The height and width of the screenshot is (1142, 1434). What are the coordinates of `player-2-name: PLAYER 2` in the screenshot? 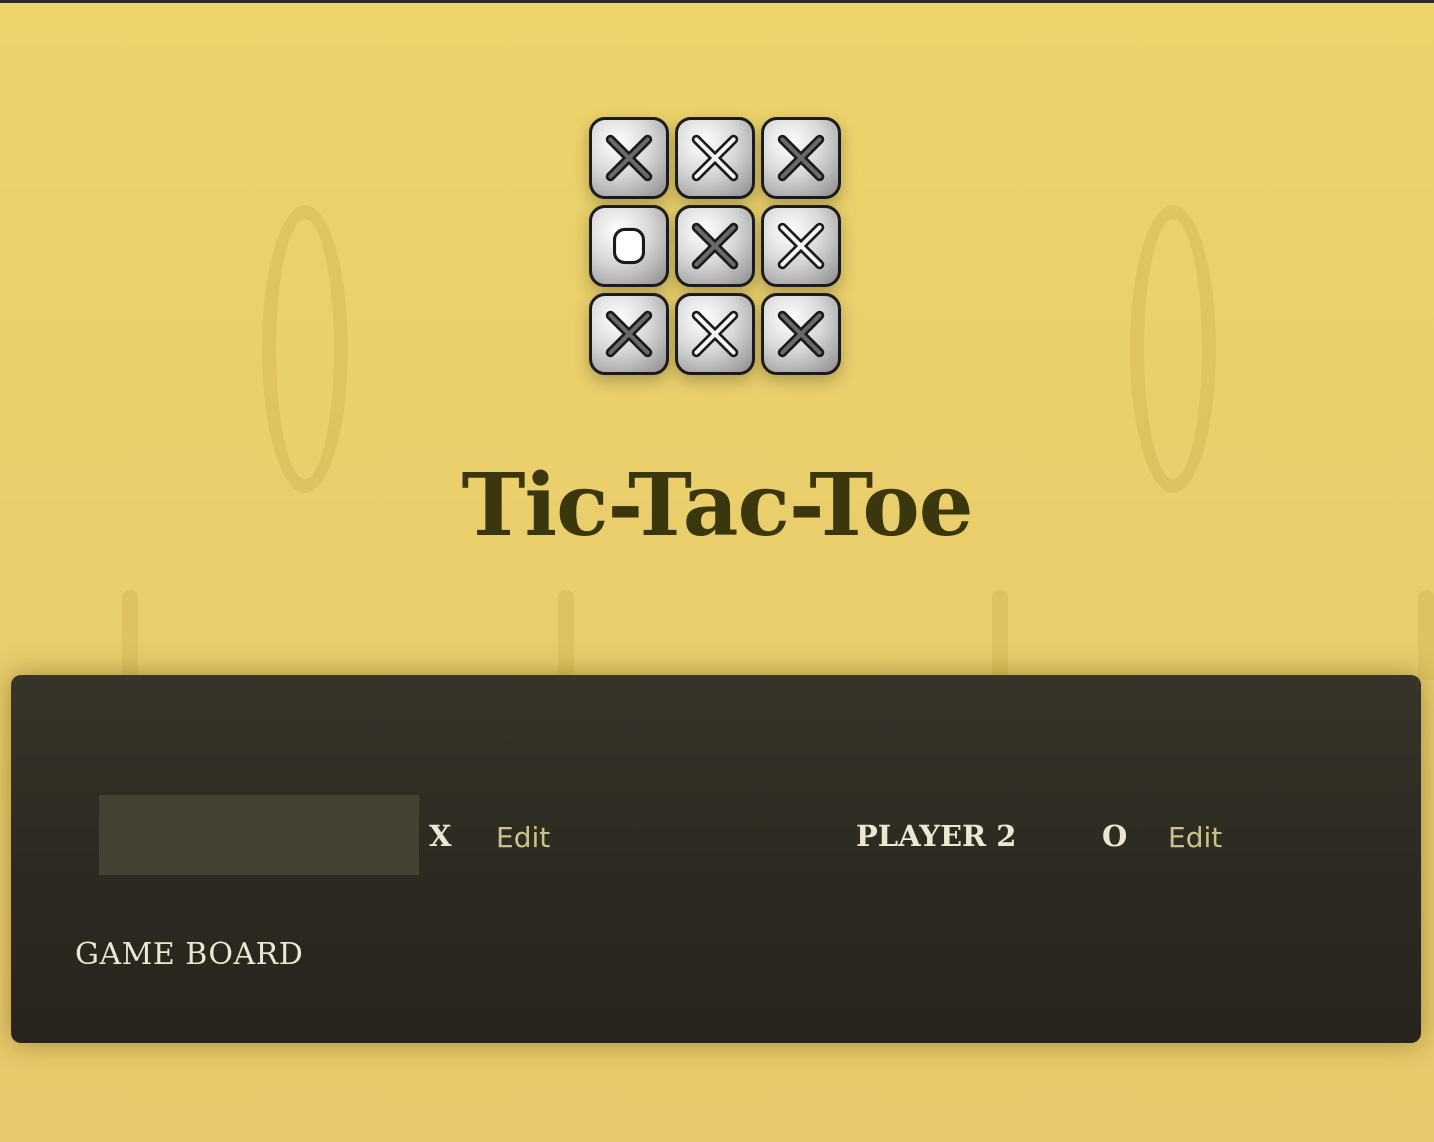 It's located at (936, 836).